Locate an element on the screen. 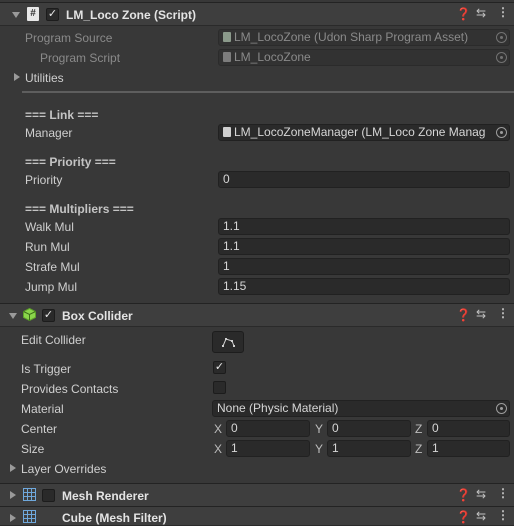 This screenshot has width=514, height=526. link-header: === Link === is located at coordinates (62, 115).